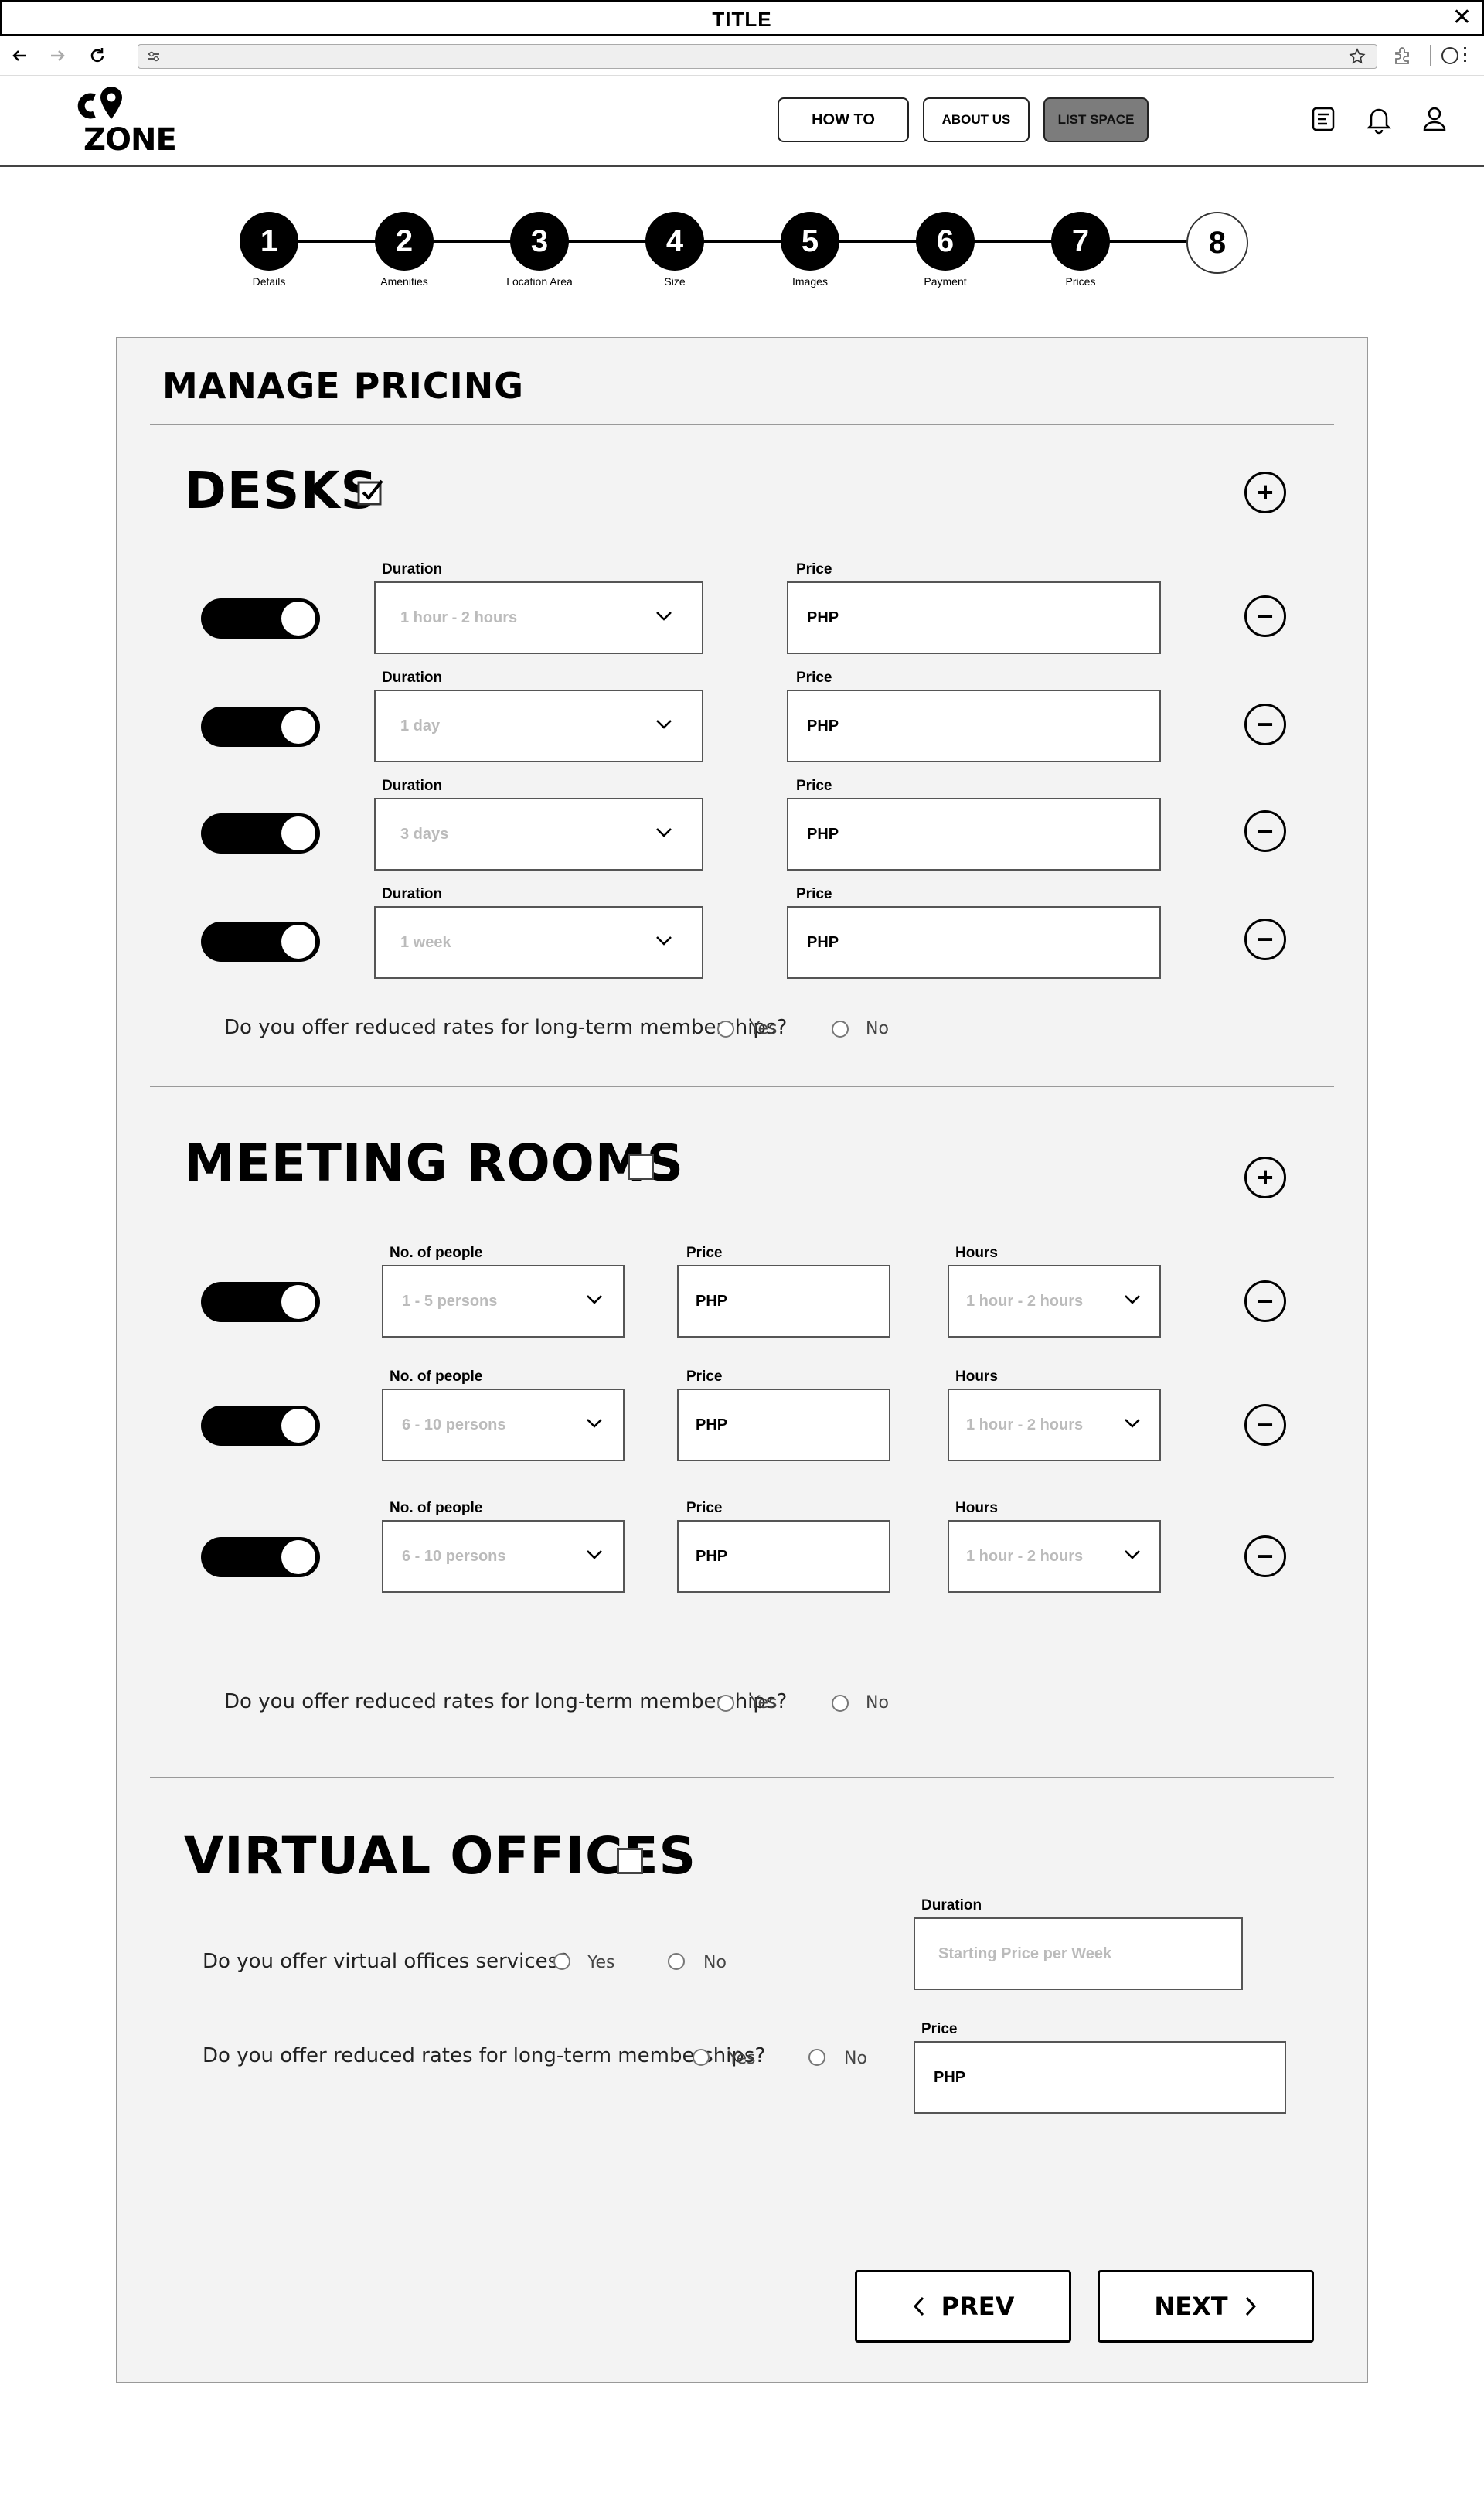 The image size is (1484, 2505). Describe the element at coordinates (725, 1029) in the screenshot. I see `desks-yes-radio` at that location.